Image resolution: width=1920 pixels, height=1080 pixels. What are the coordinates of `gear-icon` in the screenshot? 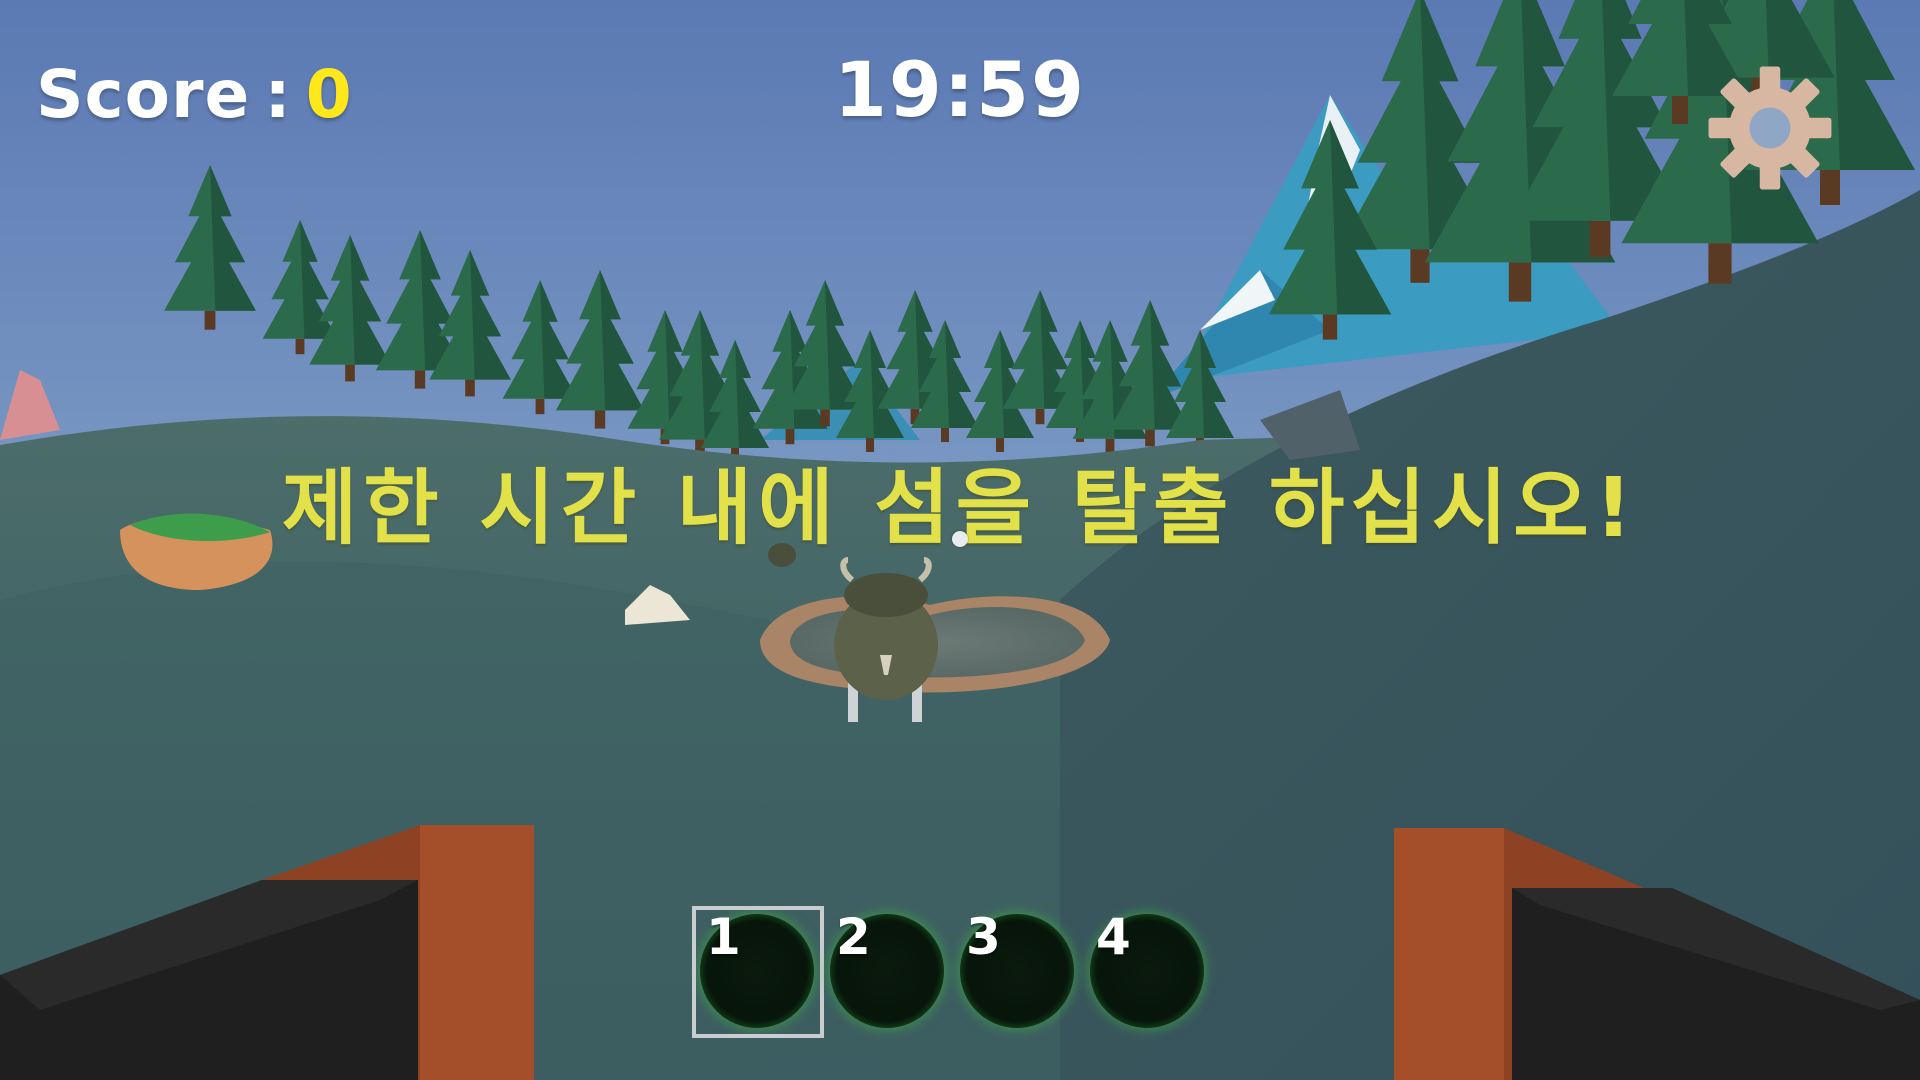 It's located at (1770, 128).